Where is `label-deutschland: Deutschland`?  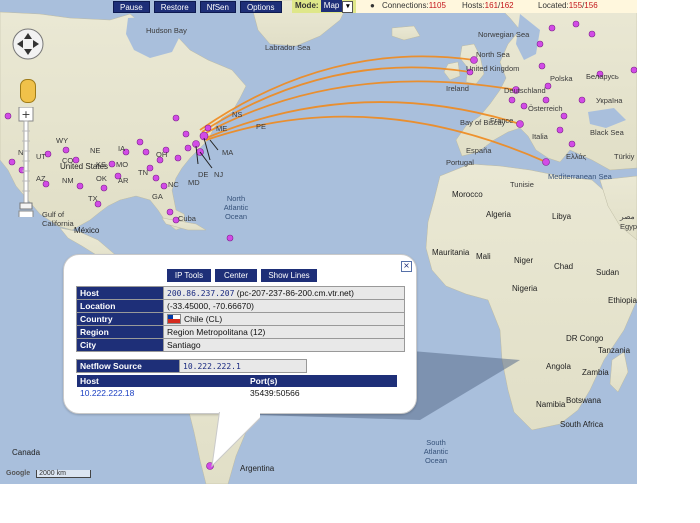 label-deutschland: Deutschland is located at coordinates (525, 90).